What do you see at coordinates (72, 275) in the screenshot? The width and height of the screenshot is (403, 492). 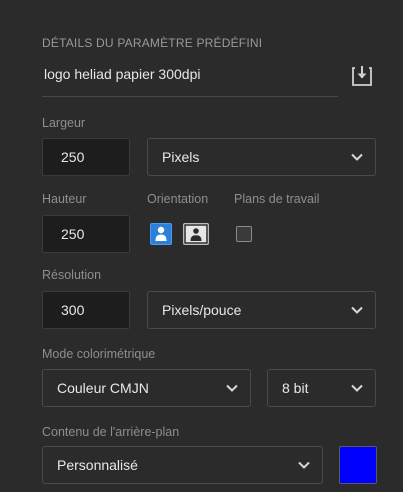 I see `resolution-label: Résolution` at bounding box center [72, 275].